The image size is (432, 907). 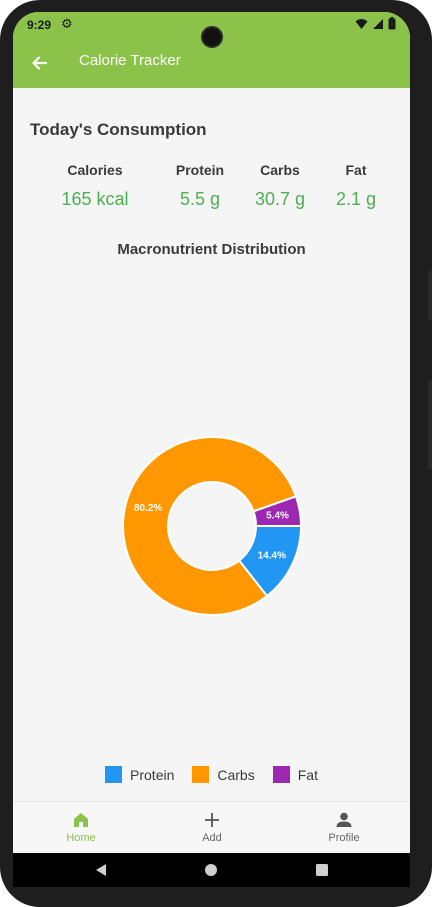 I want to click on front-camera, so click(x=212, y=37).